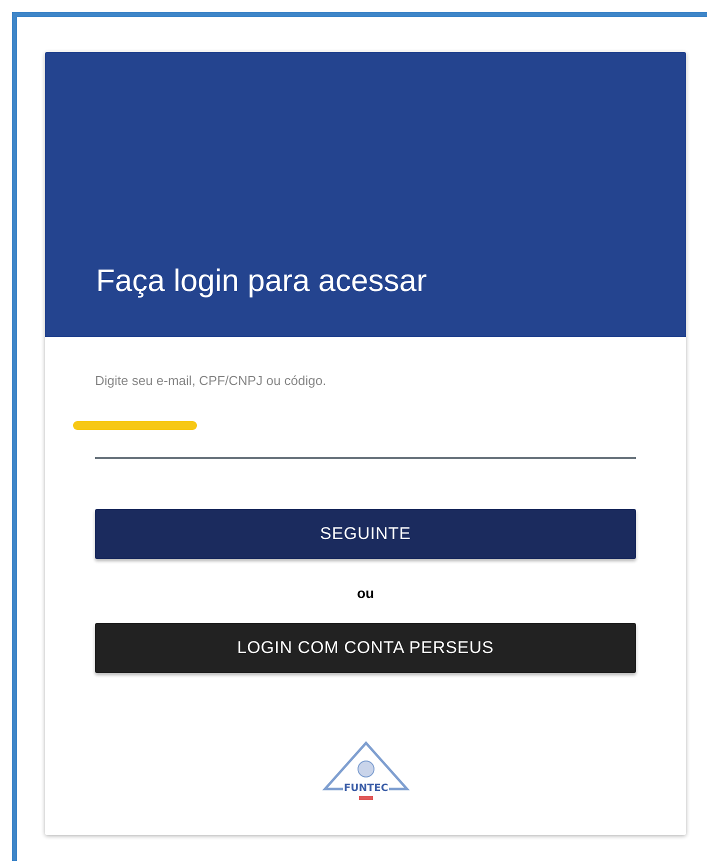 This screenshot has height=866, width=707. Describe the element at coordinates (211, 380) in the screenshot. I see `field-hint: Digite seu e-mail, CPF/CNPJ ou código.` at that location.